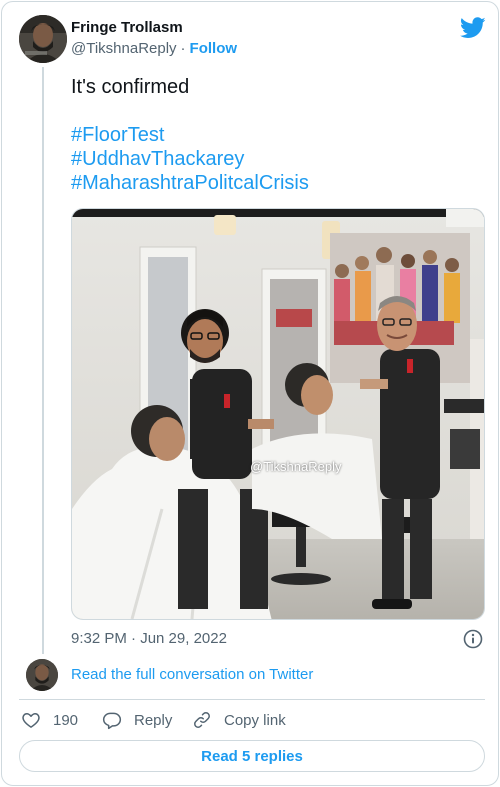  What do you see at coordinates (149, 639) in the screenshot?
I see `tweet-timestamp: 9:32 PM · Jun 29, 2022` at bounding box center [149, 639].